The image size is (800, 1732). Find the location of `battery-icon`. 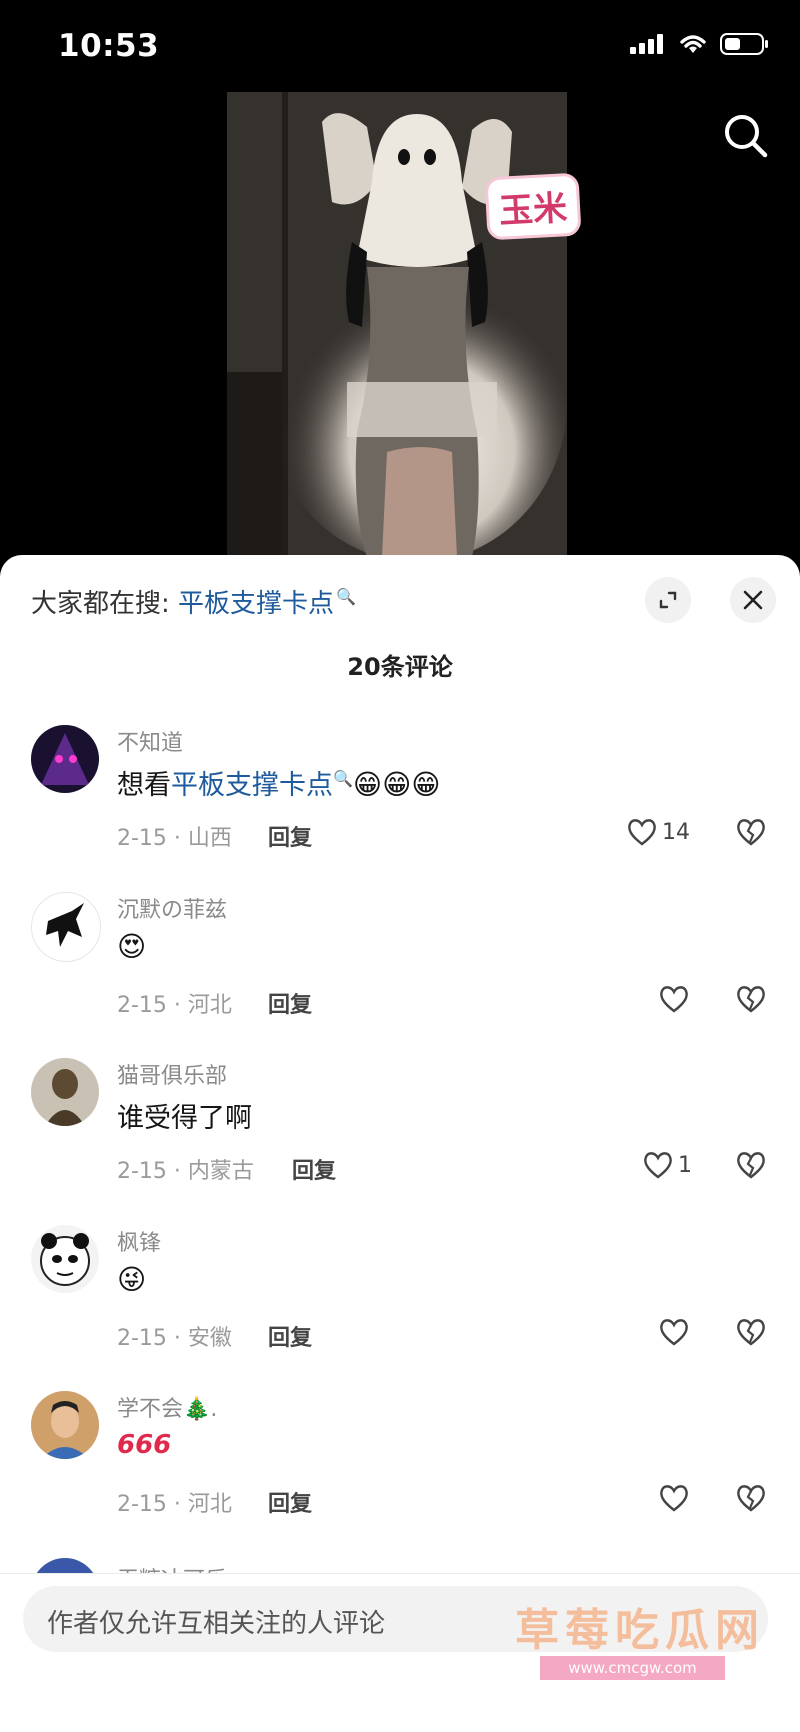

battery-icon is located at coordinates (744, 44).